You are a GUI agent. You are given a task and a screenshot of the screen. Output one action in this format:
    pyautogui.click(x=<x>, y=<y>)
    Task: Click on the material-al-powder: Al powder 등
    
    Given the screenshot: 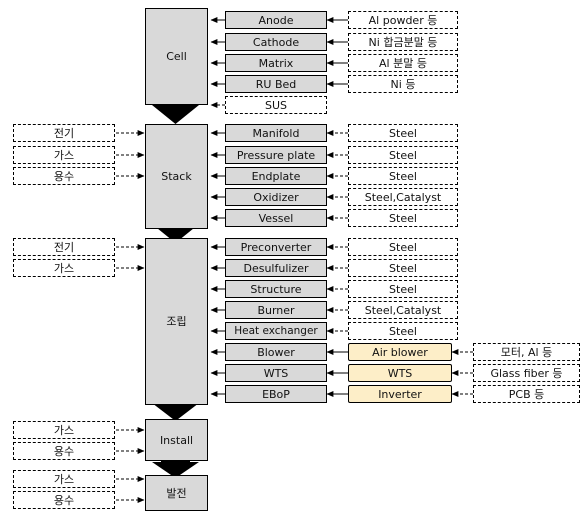 What is the action you would take?
    pyautogui.click(x=403, y=20)
    